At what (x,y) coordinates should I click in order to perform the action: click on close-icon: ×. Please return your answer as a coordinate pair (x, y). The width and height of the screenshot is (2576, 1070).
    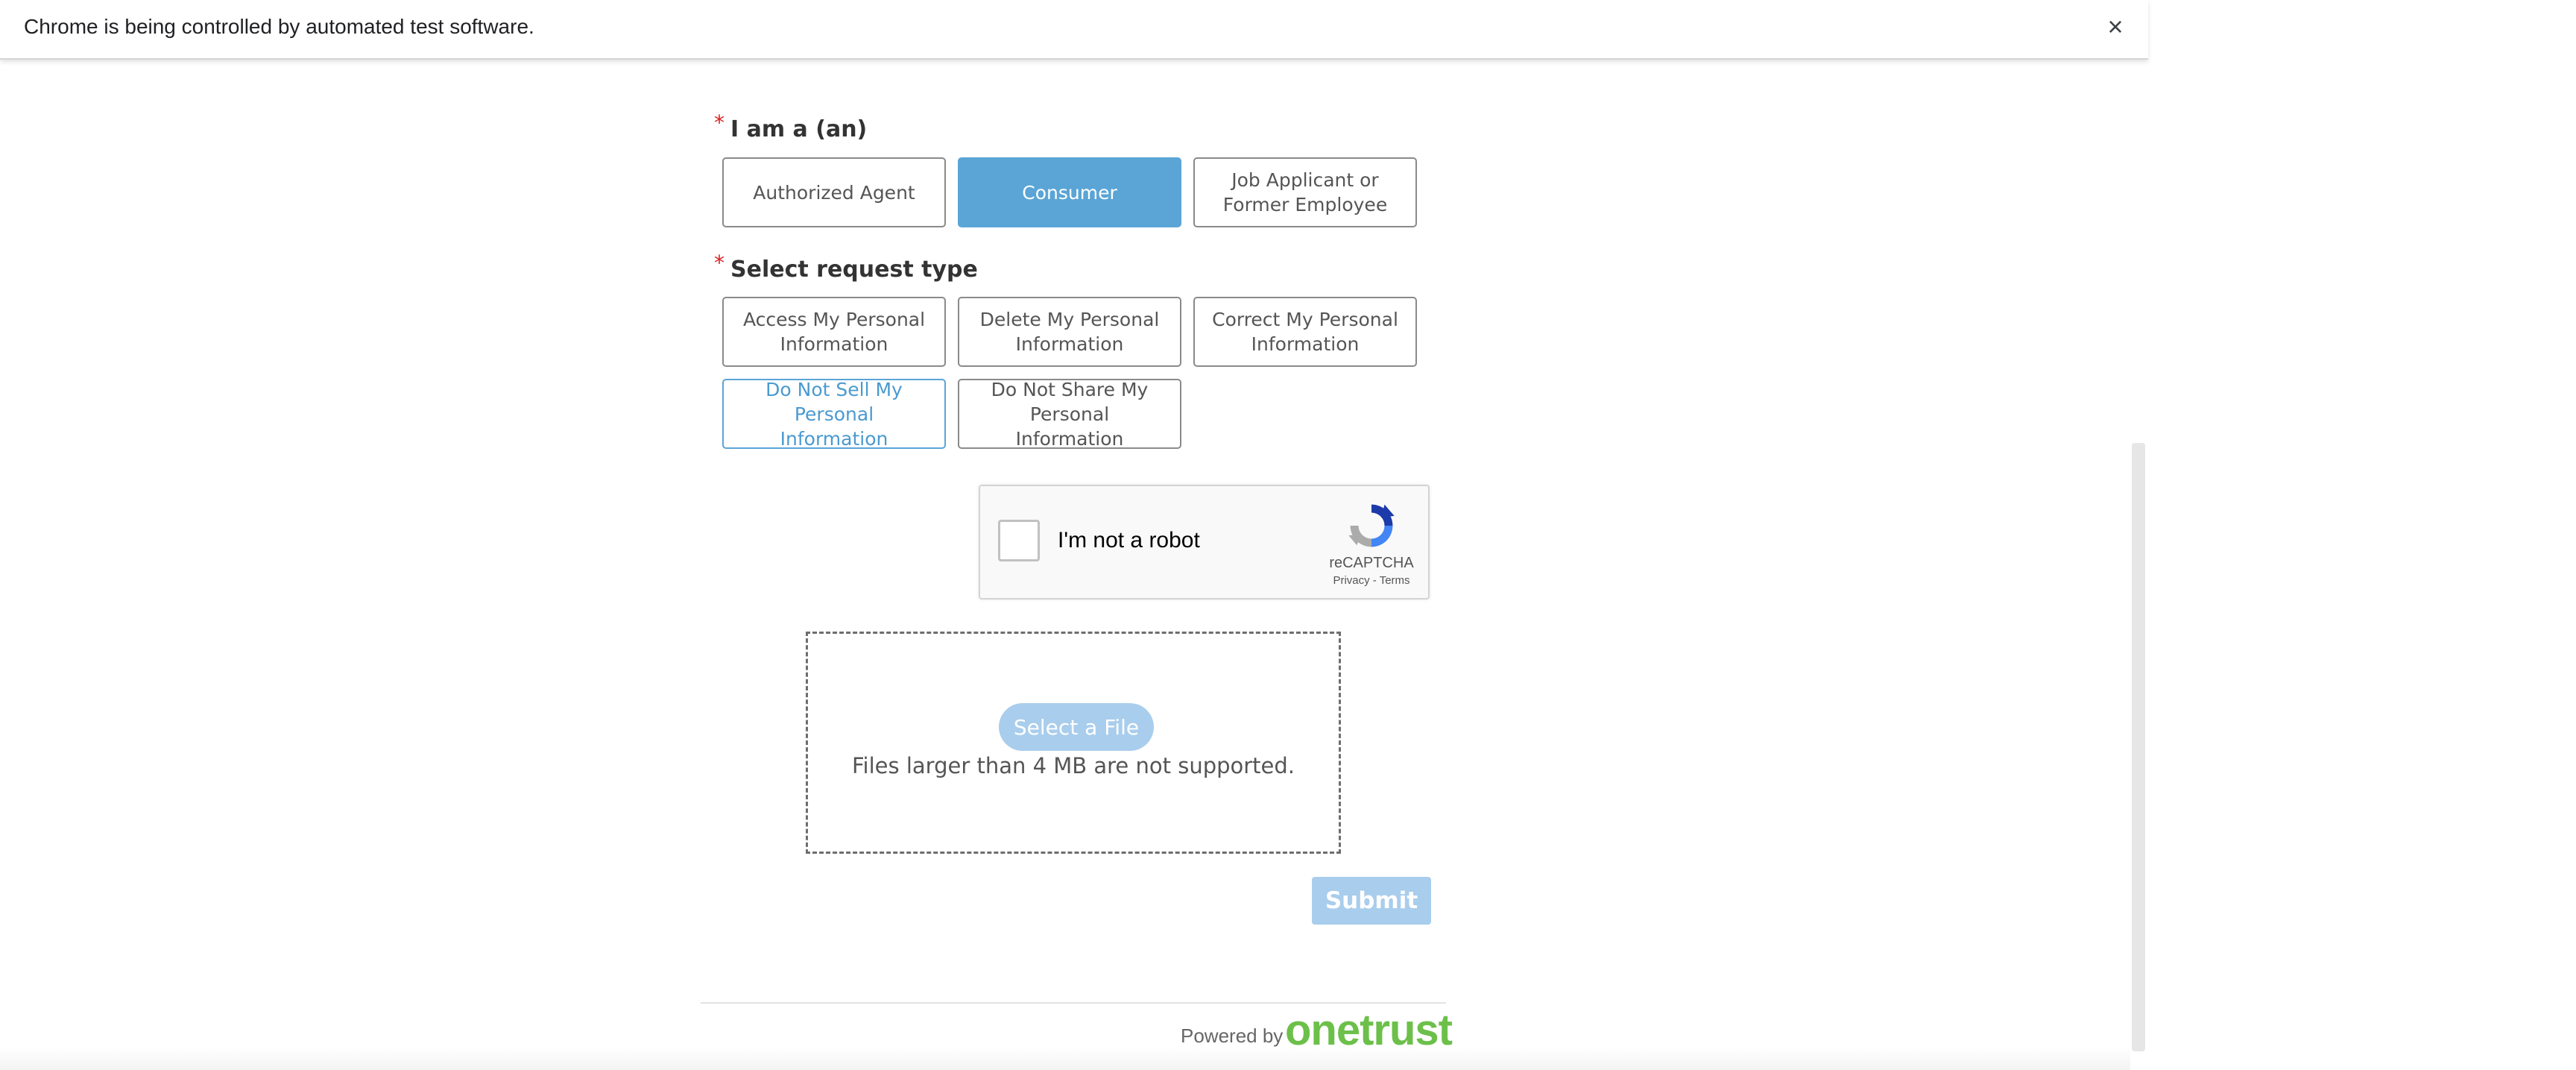
    Looking at the image, I should click on (2115, 27).